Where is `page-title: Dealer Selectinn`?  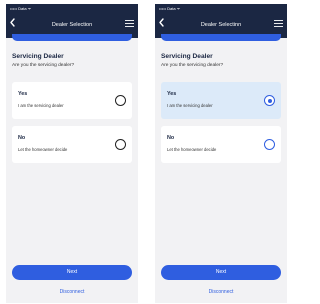 page-title: Dealer Selectinn is located at coordinates (221, 25).